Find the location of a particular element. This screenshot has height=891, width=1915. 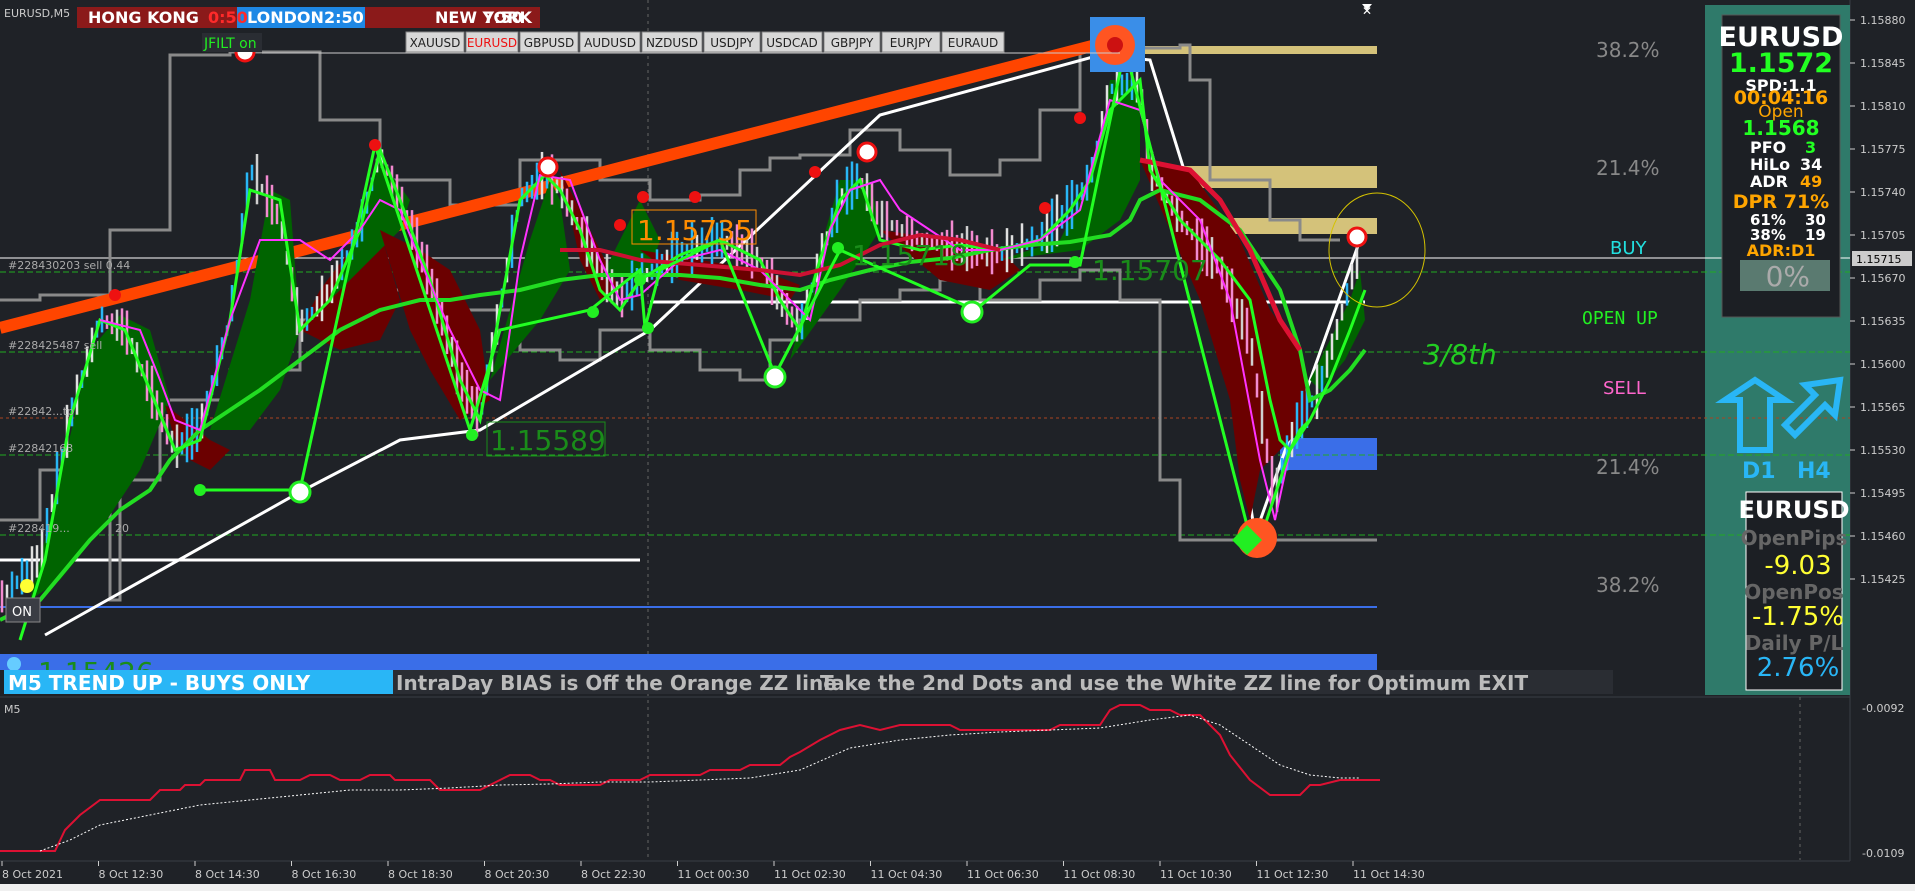

time-tick: 11 Oct 04:30 is located at coordinates (907, 874).